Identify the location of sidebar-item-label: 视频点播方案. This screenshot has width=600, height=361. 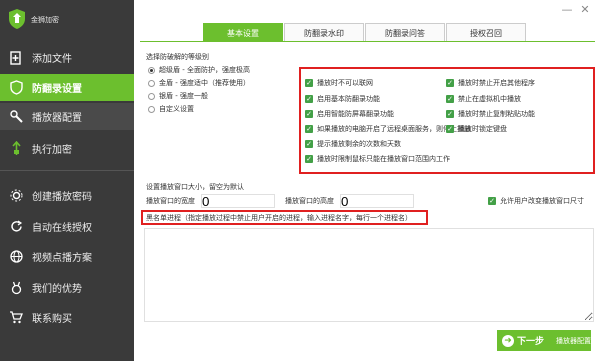
(62, 258).